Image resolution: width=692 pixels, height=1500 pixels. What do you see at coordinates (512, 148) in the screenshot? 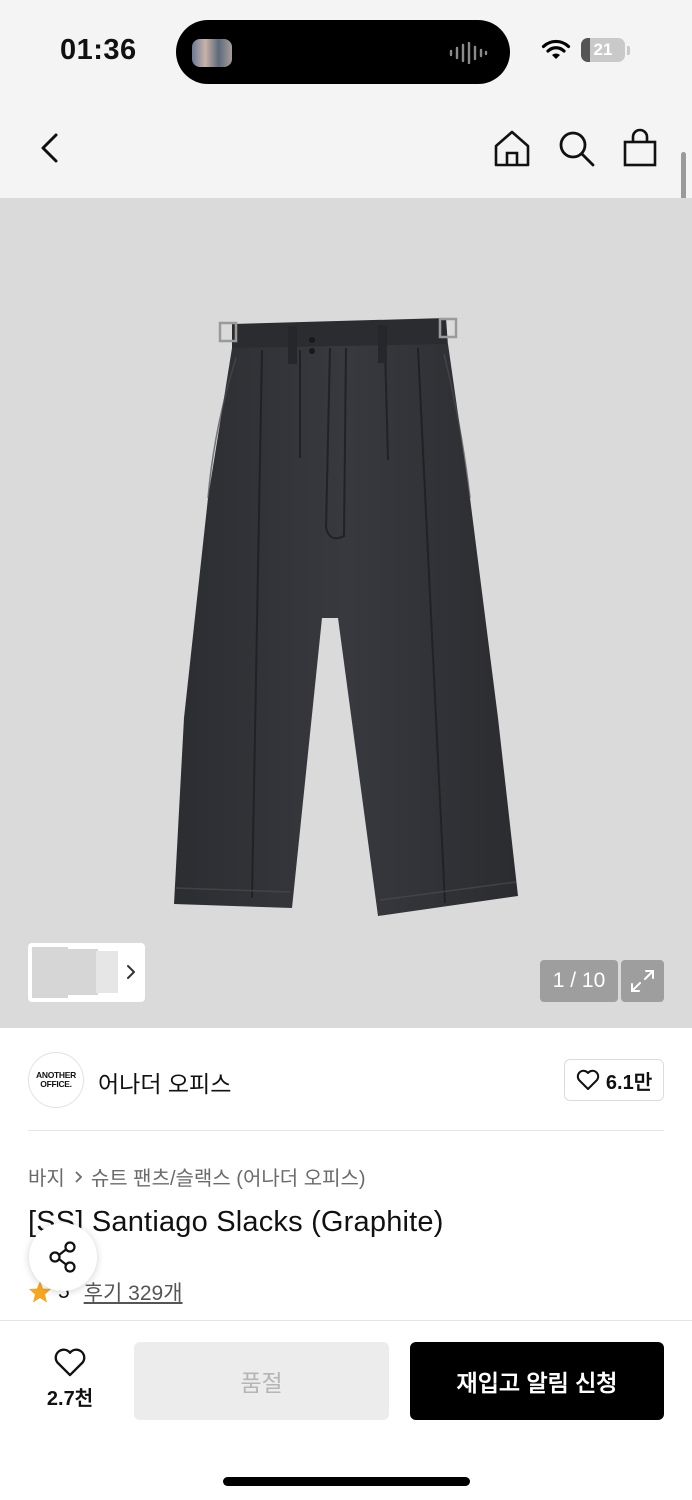
I see `home-icon` at bounding box center [512, 148].